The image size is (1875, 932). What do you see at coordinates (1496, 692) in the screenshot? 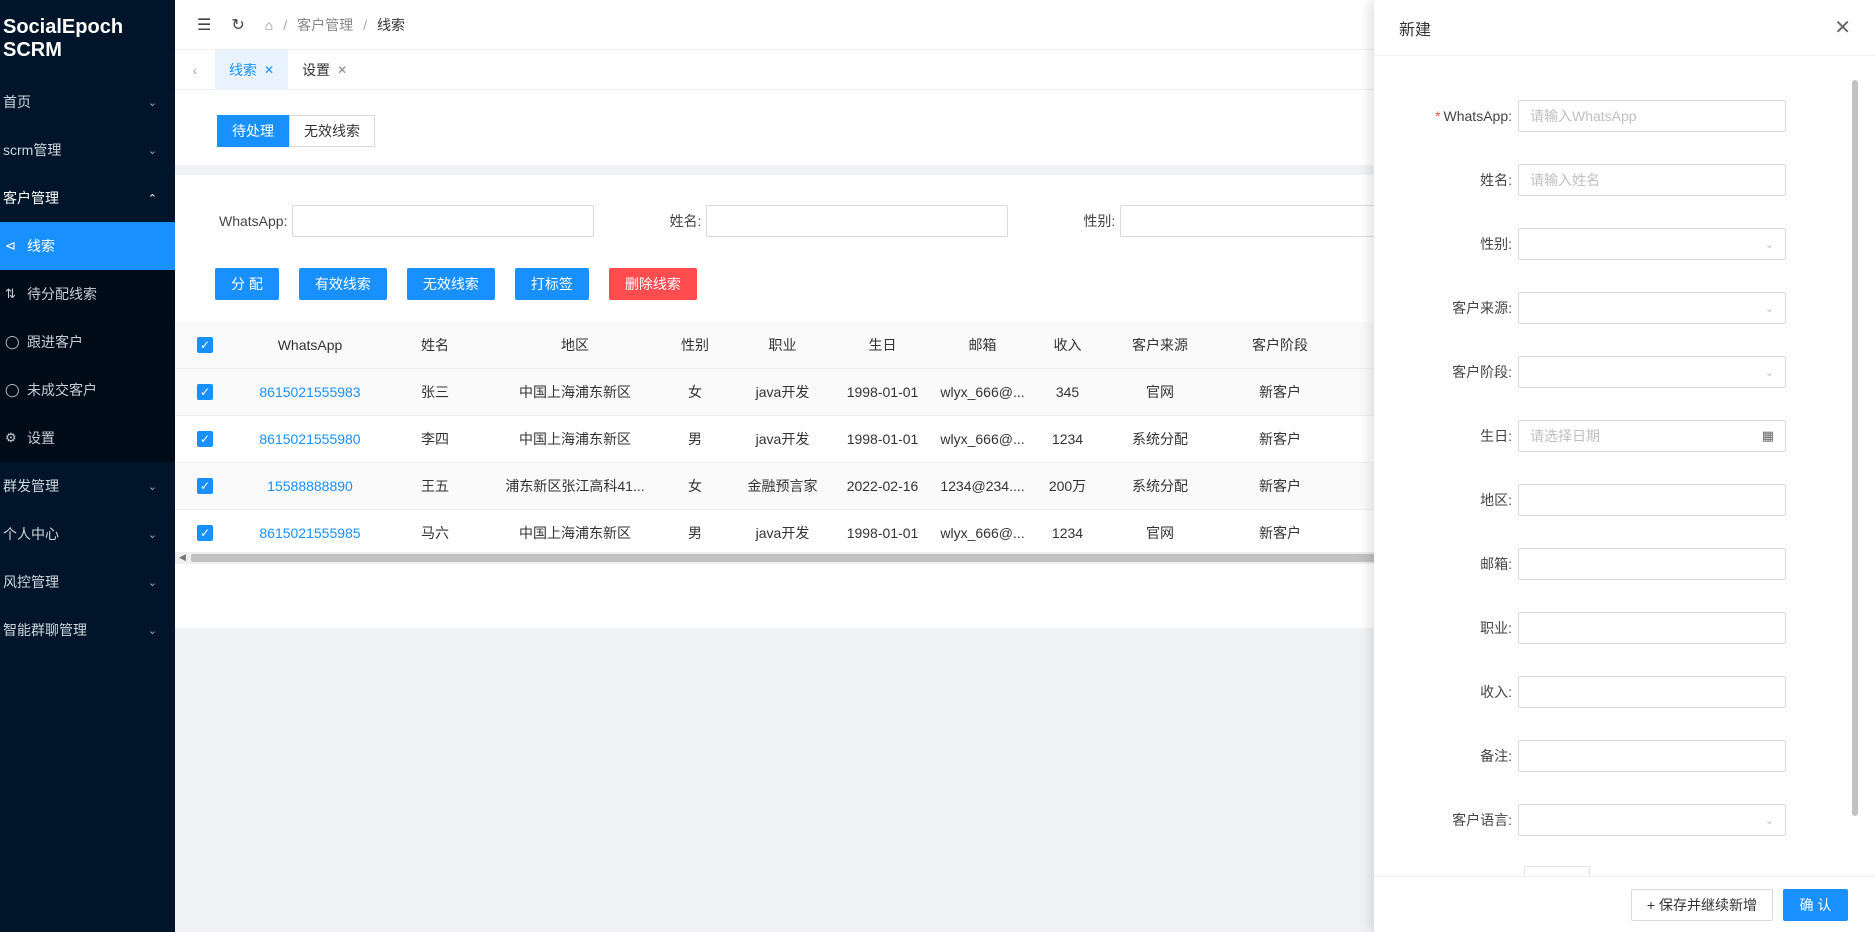
I see `field-label: 收入:` at bounding box center [1496, 692].